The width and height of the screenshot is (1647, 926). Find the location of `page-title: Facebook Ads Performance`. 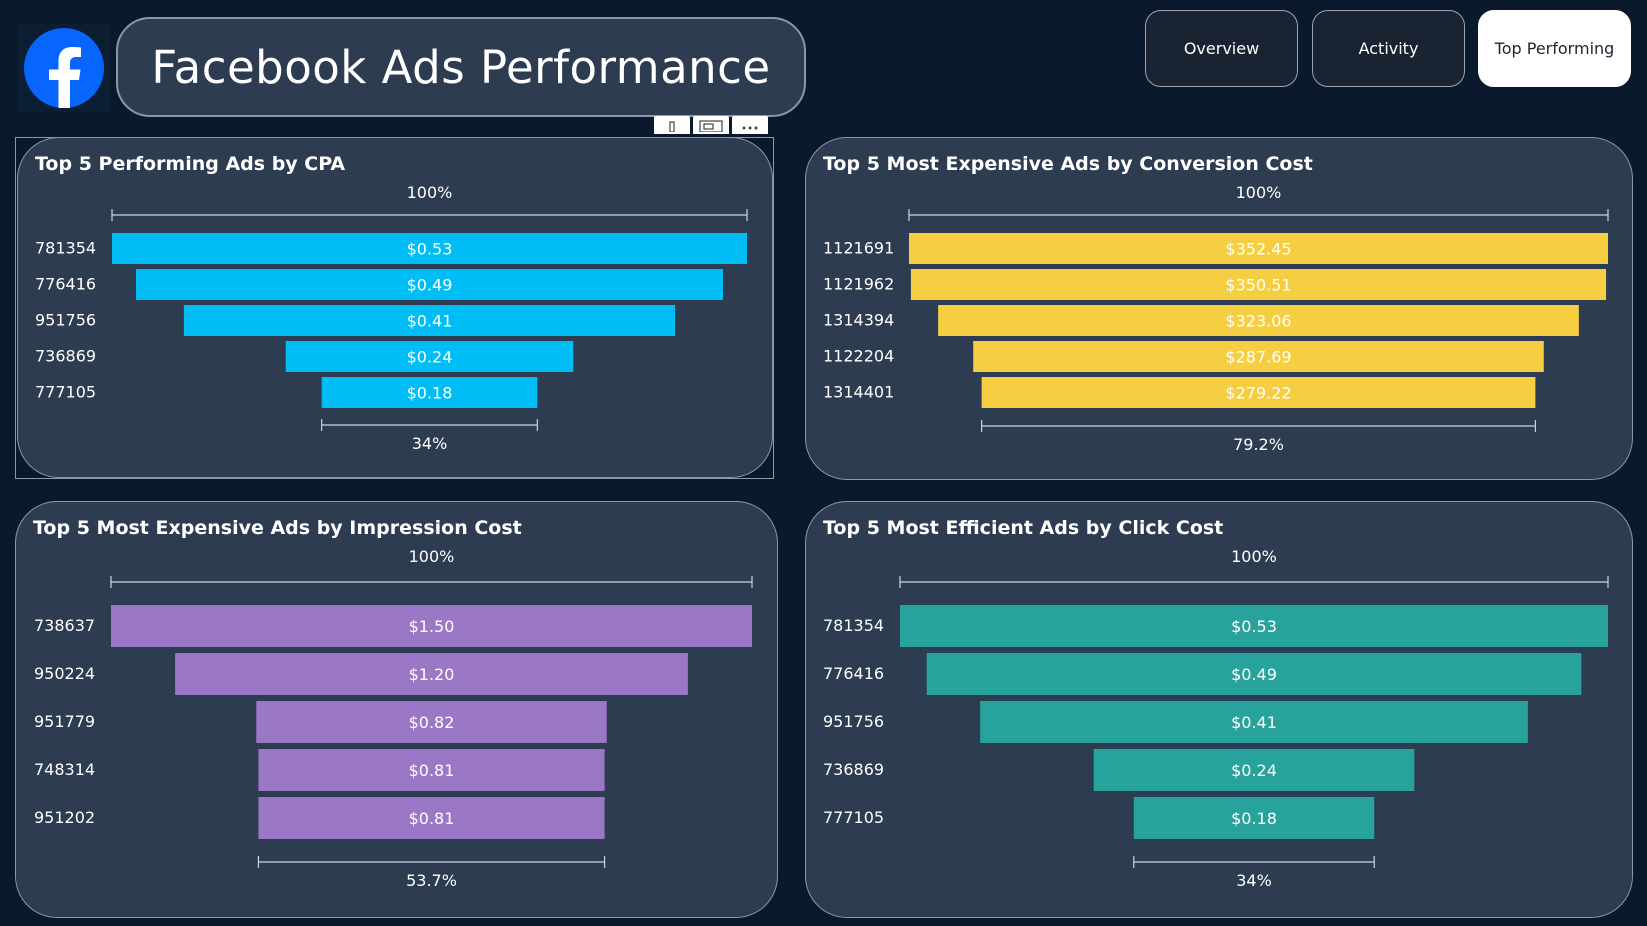

page-title: Facebook Ads Performance is located at coordinates (461, 67).